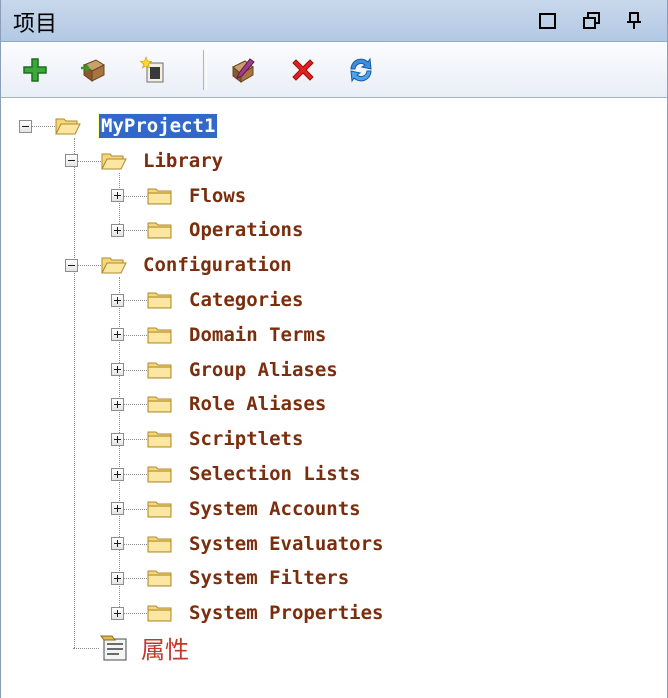 The width and height of the screenshot is (668, 698). I want to click on maximize-button, so click(548, 21).